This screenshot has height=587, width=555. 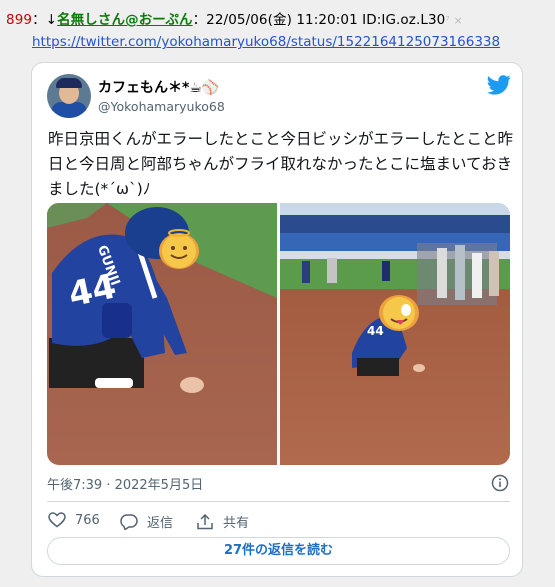 I want to click on display-name: カフェもん＊*☕⚾, so click(x=158, y=87).